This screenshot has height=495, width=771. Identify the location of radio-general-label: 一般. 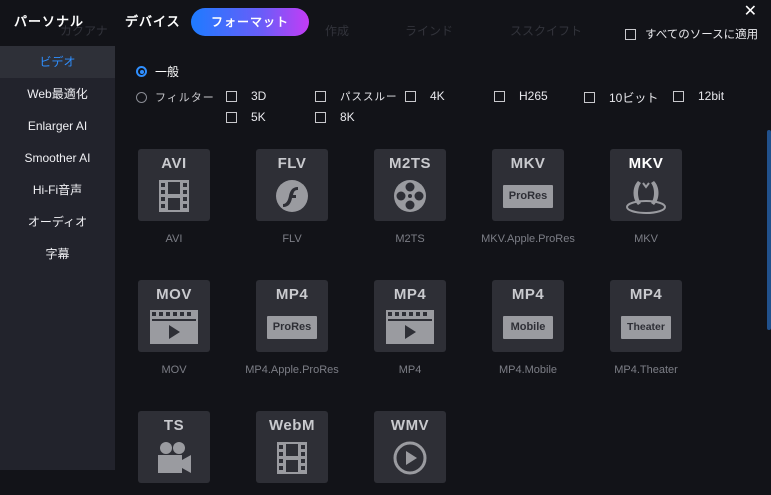
(167, 72).